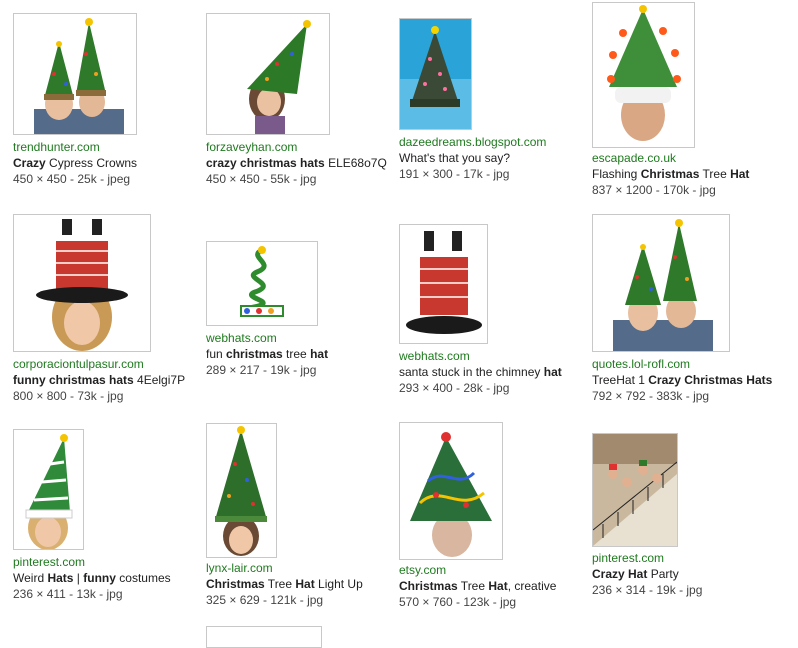  I want to click on woman-white-tree-hat-image, so click(48, 489).